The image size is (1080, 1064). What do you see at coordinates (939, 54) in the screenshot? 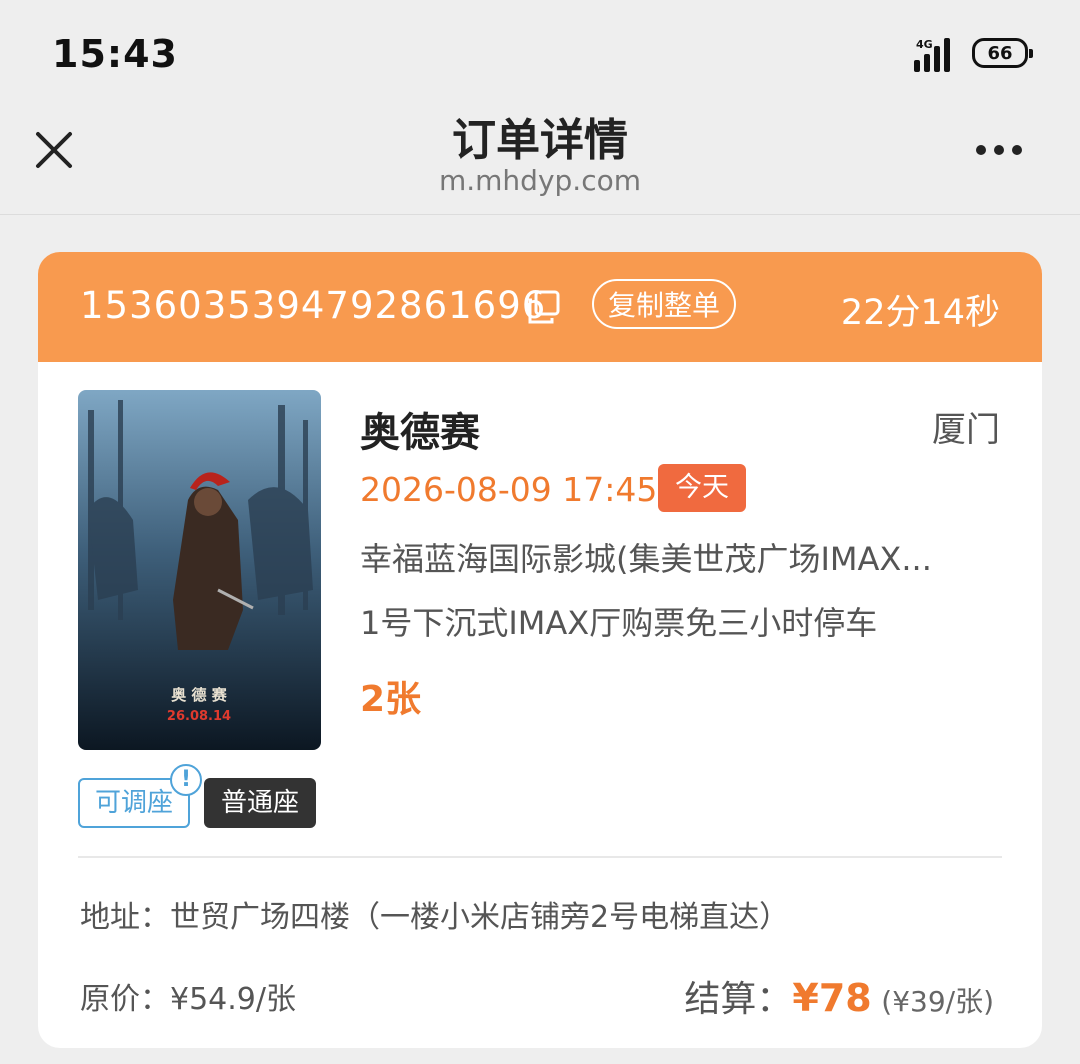
I see `signal-icon` at bounding box center [939, 54].